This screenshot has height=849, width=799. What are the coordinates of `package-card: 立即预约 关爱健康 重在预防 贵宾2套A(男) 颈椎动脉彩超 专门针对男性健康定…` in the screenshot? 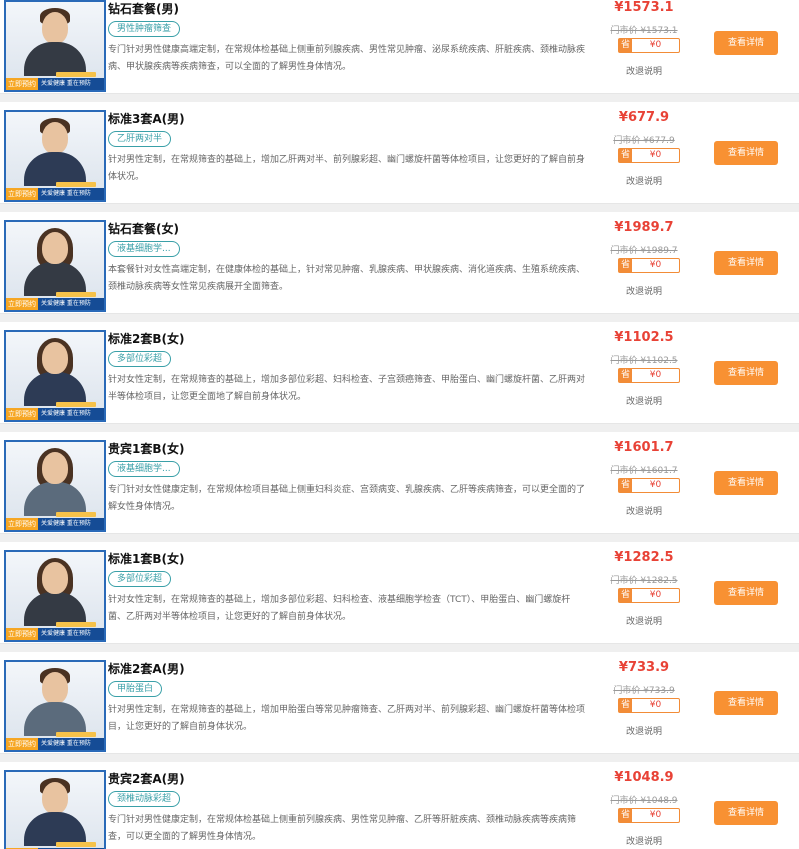 It's located at (399, 805).